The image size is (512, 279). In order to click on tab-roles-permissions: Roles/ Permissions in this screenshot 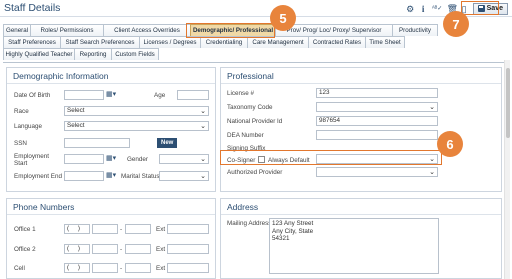, I will do `click(67, 30)`.